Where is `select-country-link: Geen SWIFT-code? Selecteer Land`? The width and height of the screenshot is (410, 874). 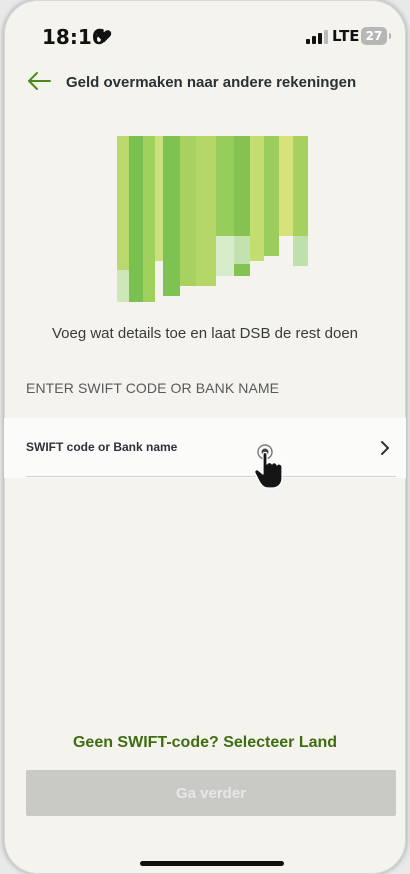 select-country-link: Geen SWIFT-code? Selecteer Land is located at coordinates (205, 743).